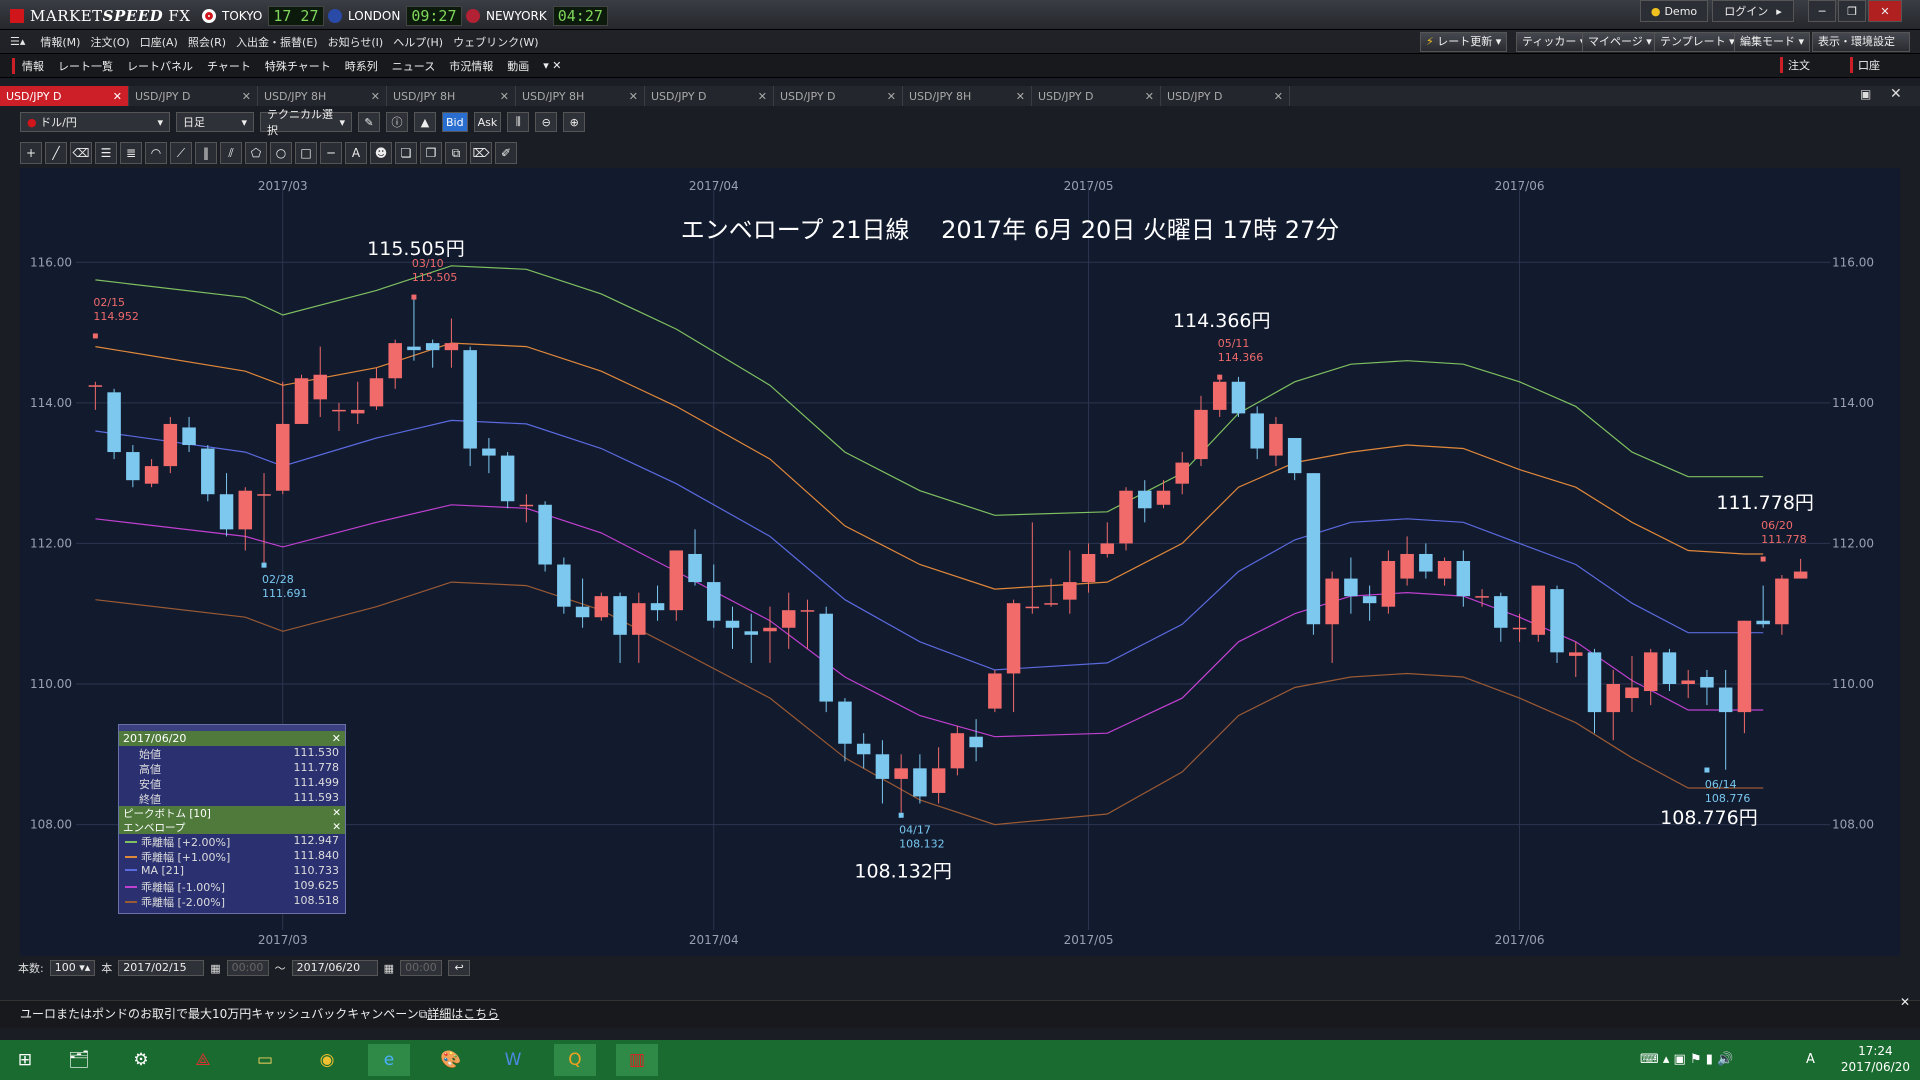 The width and height of the screenshot is (1920, 1080). I want to click on pentagon-icon: ⬠, so click(256, 153).